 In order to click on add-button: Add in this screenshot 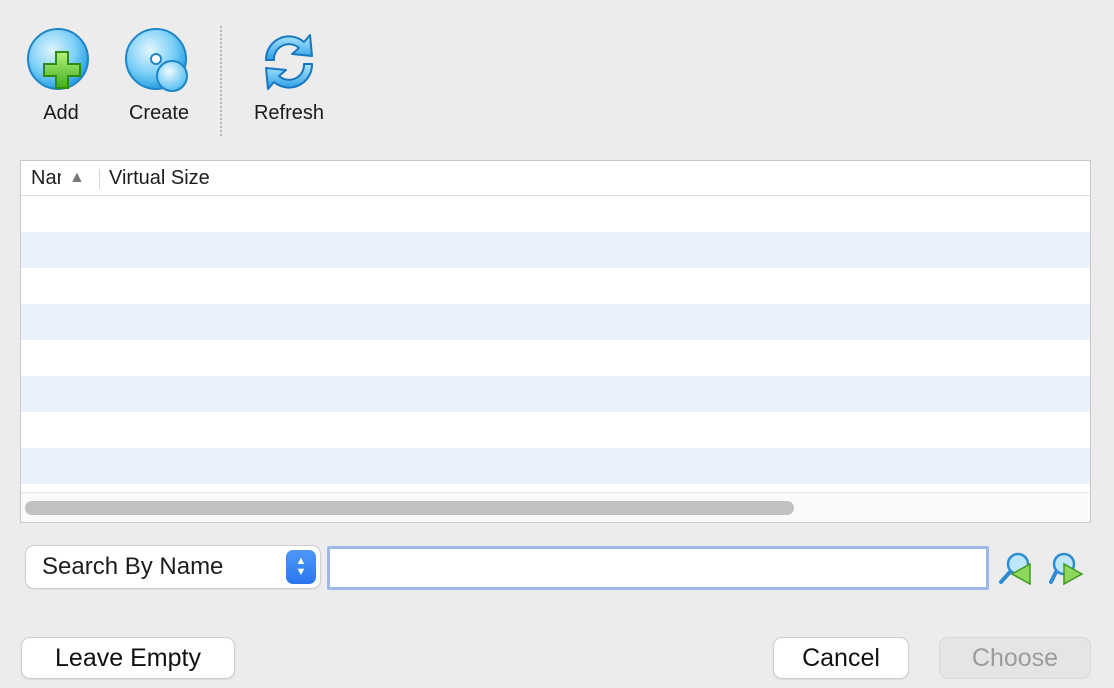, I will do `click(61, 75)`.